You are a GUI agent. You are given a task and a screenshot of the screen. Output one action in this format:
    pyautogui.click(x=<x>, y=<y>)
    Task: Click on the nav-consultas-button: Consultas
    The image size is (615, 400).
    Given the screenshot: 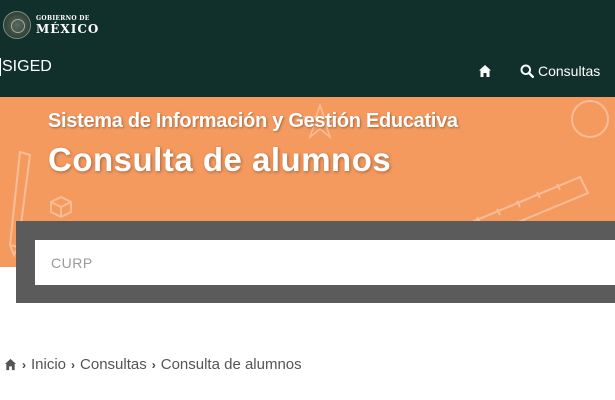 What is the action you would take?
    pyautogui.click(x=560, y=71)
    